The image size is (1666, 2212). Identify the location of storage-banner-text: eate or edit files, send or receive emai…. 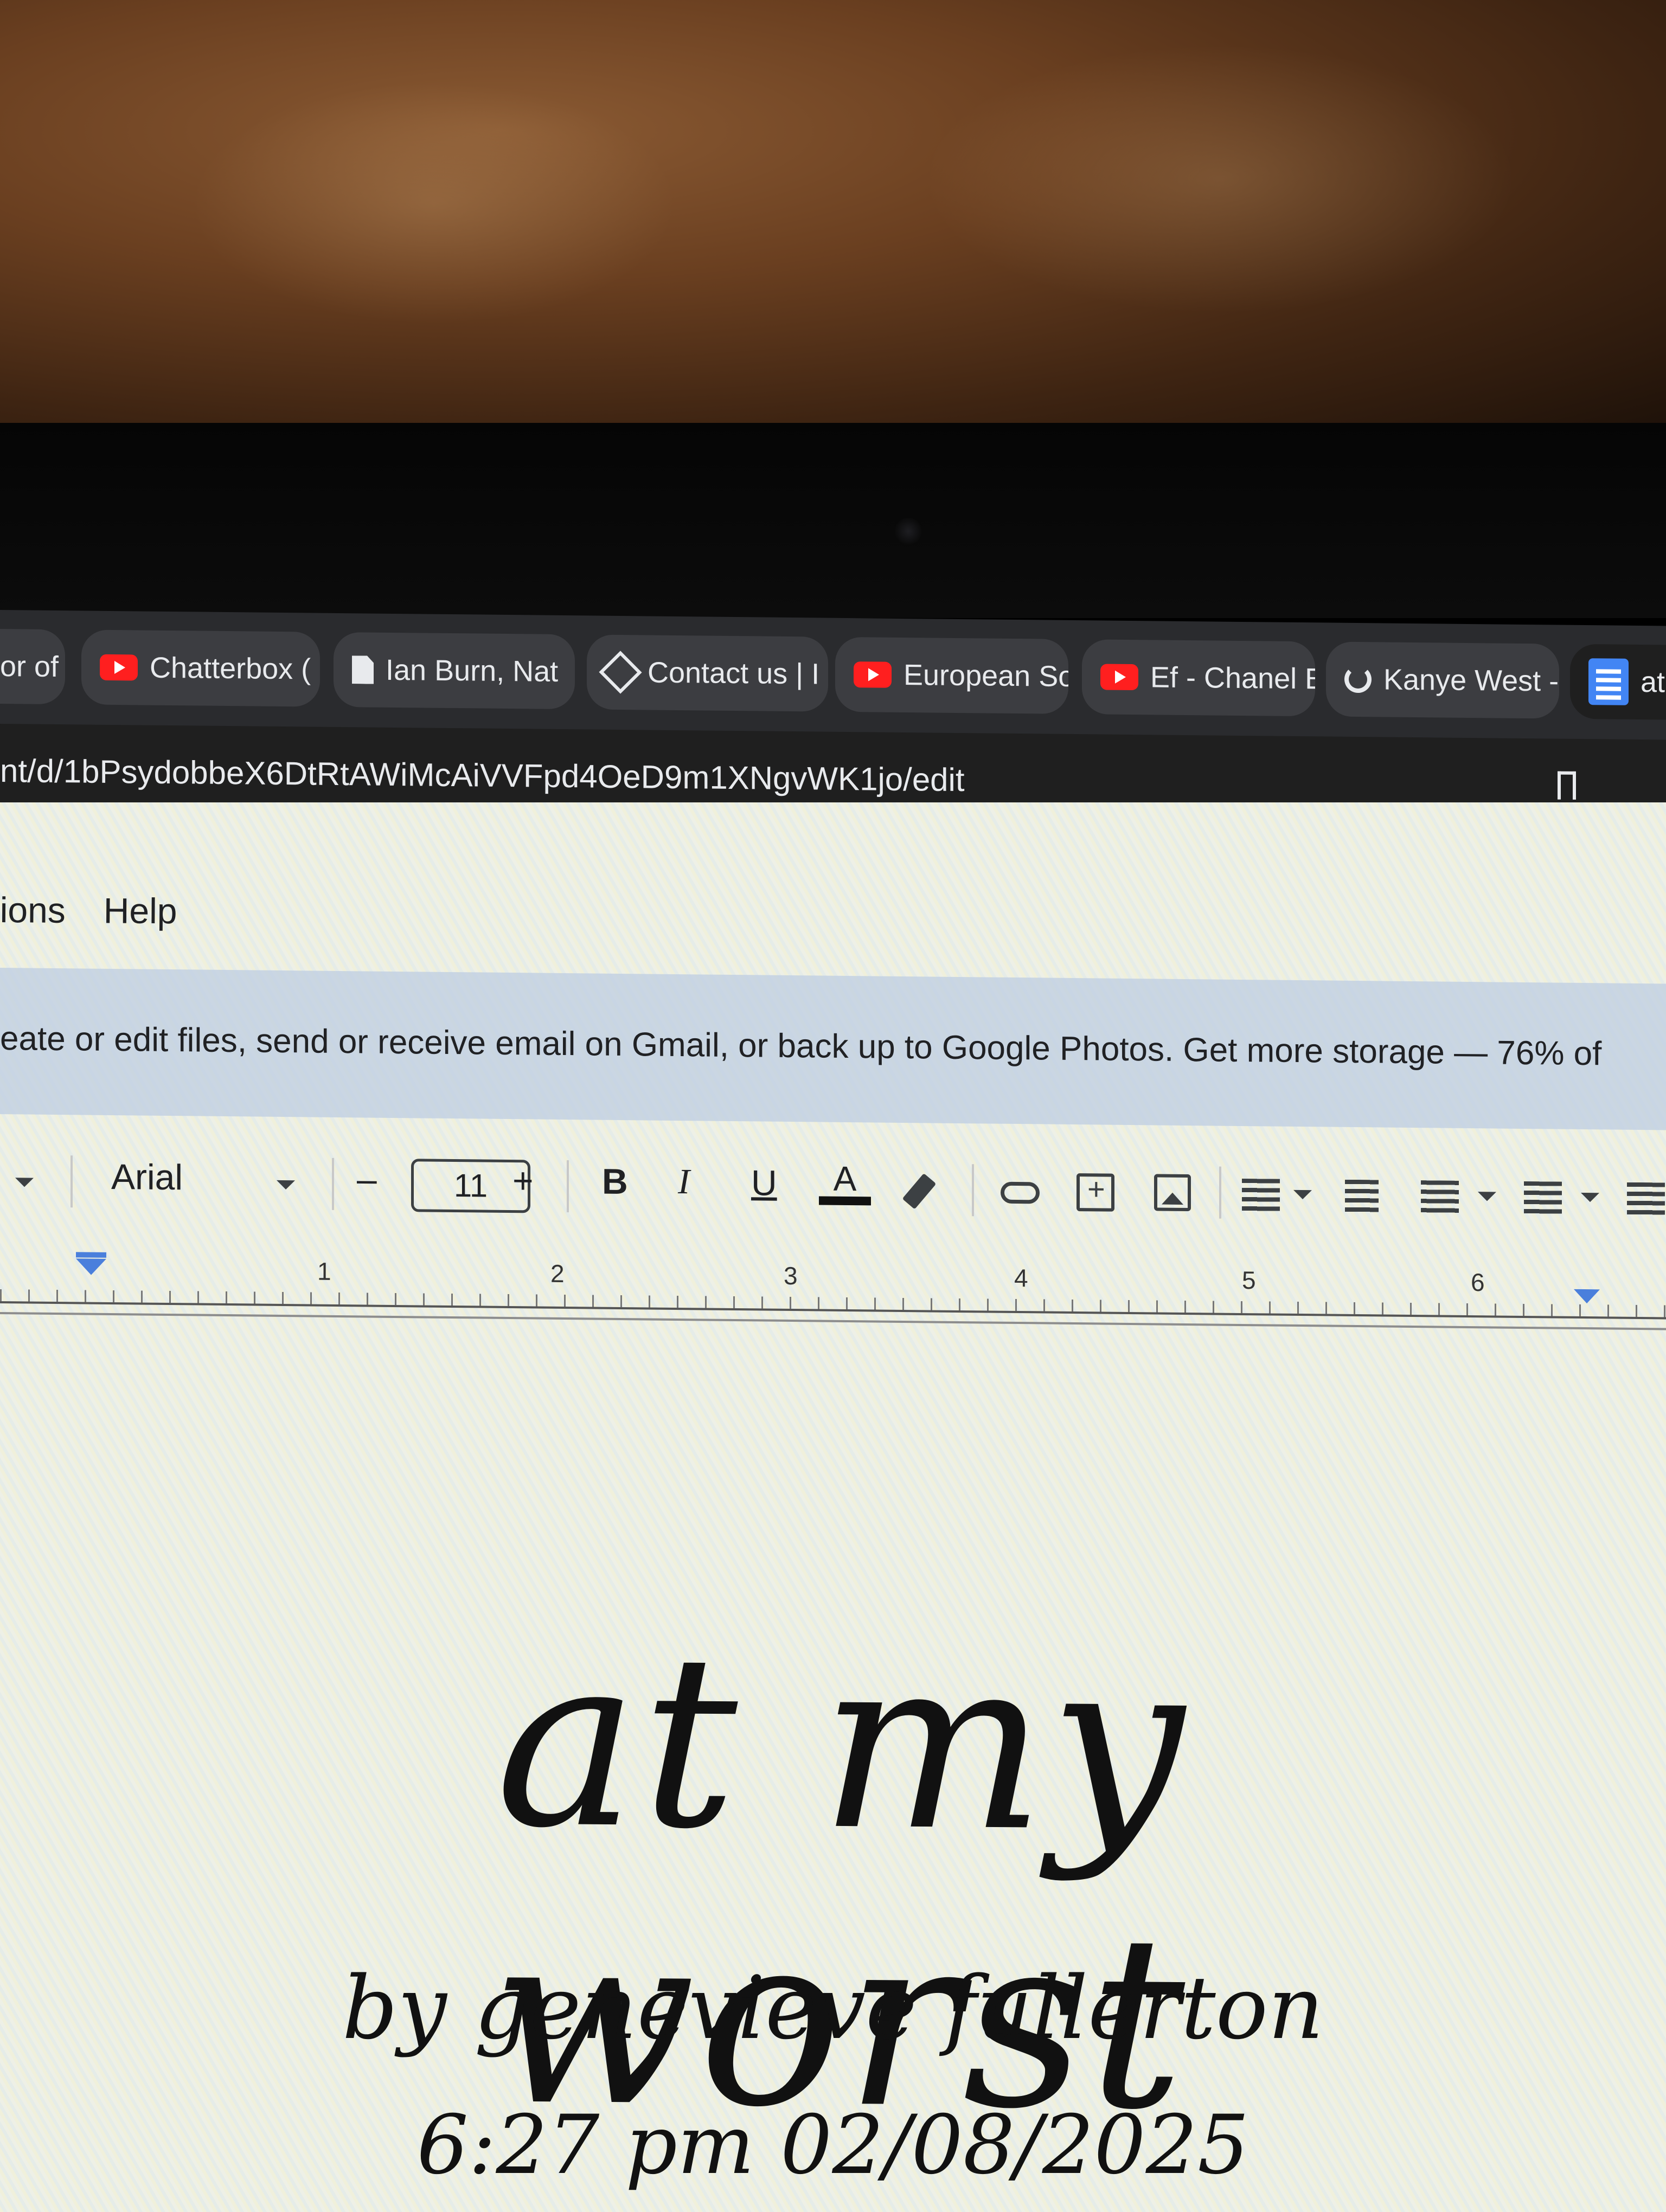
(801, 1046).